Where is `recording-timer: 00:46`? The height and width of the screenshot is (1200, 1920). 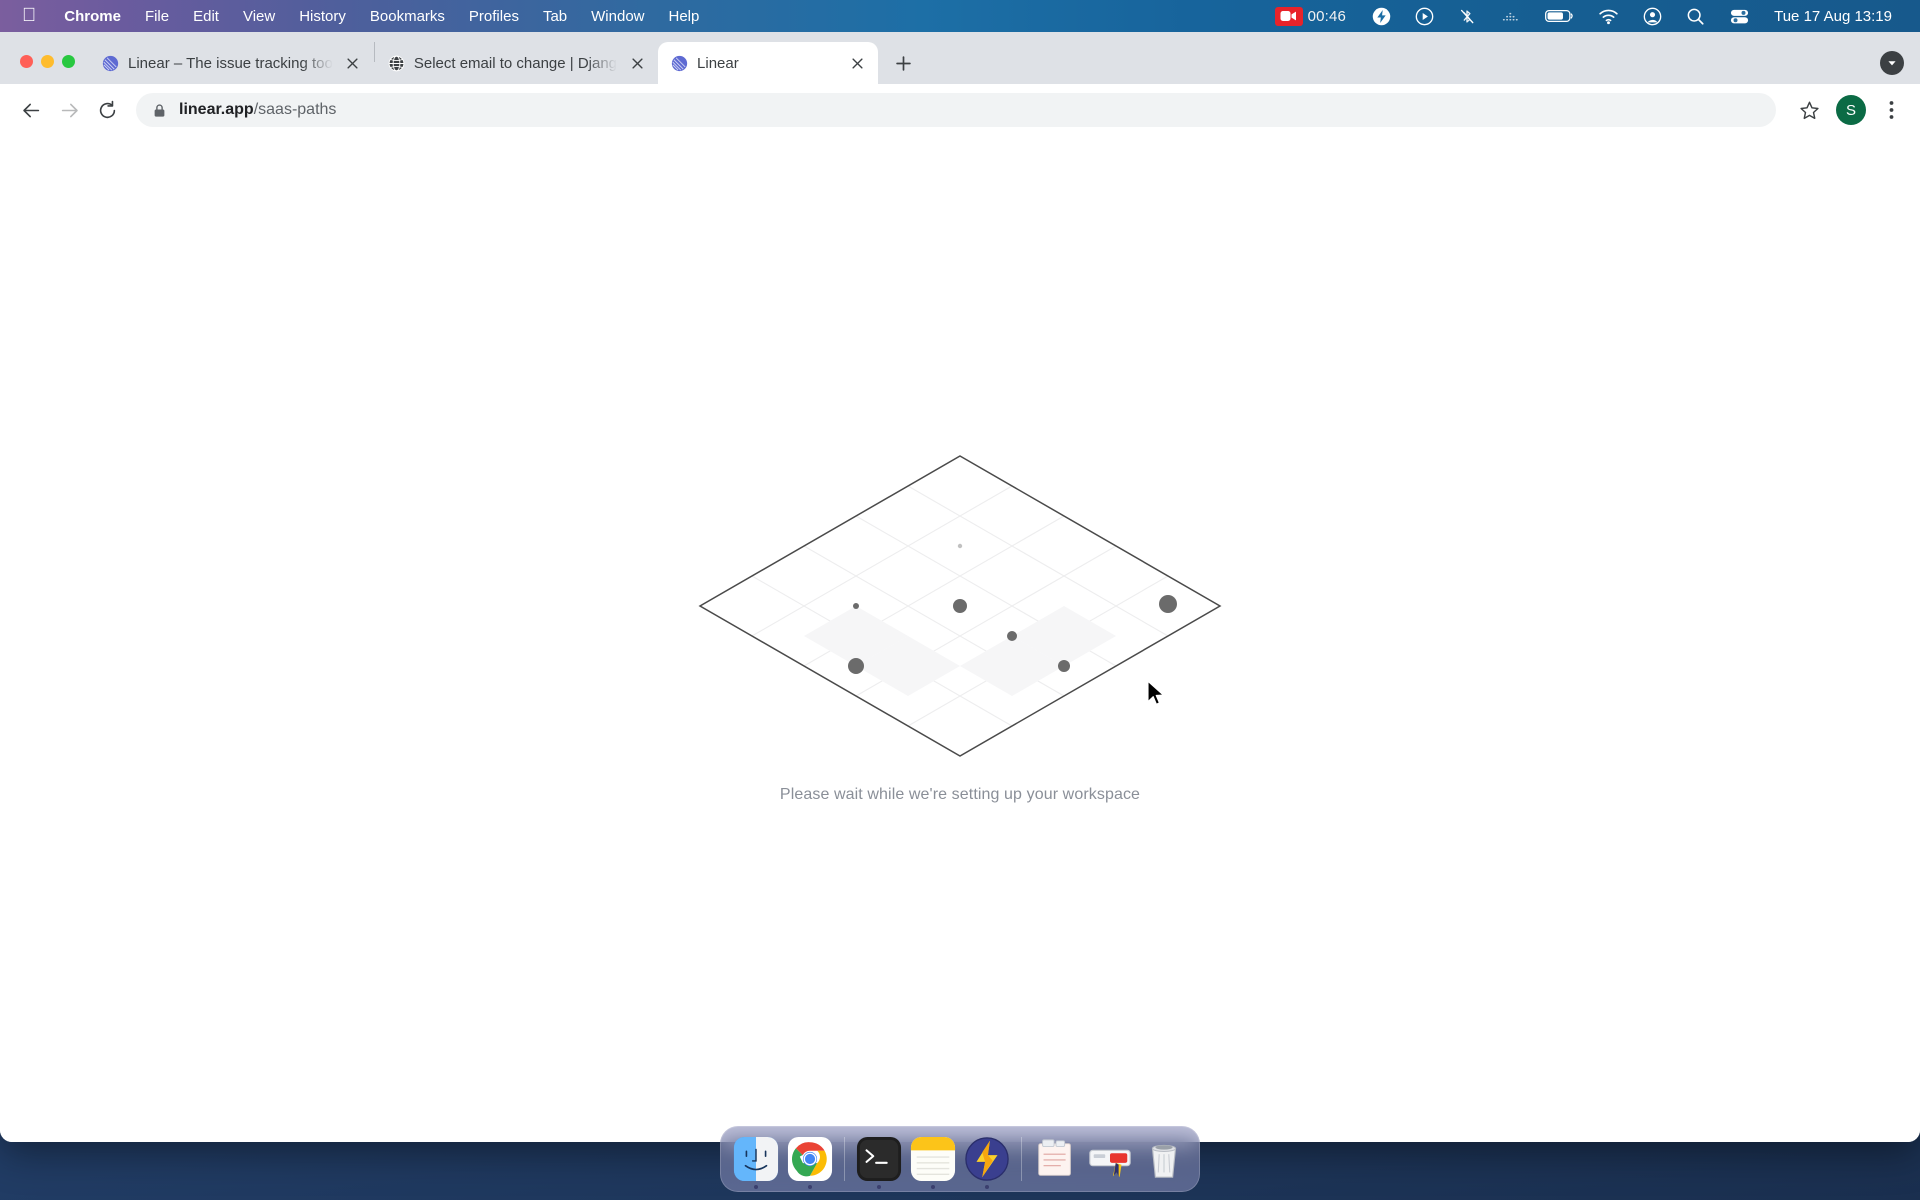
recording-timer: 00:46 is located at coordinates (1327, 16).